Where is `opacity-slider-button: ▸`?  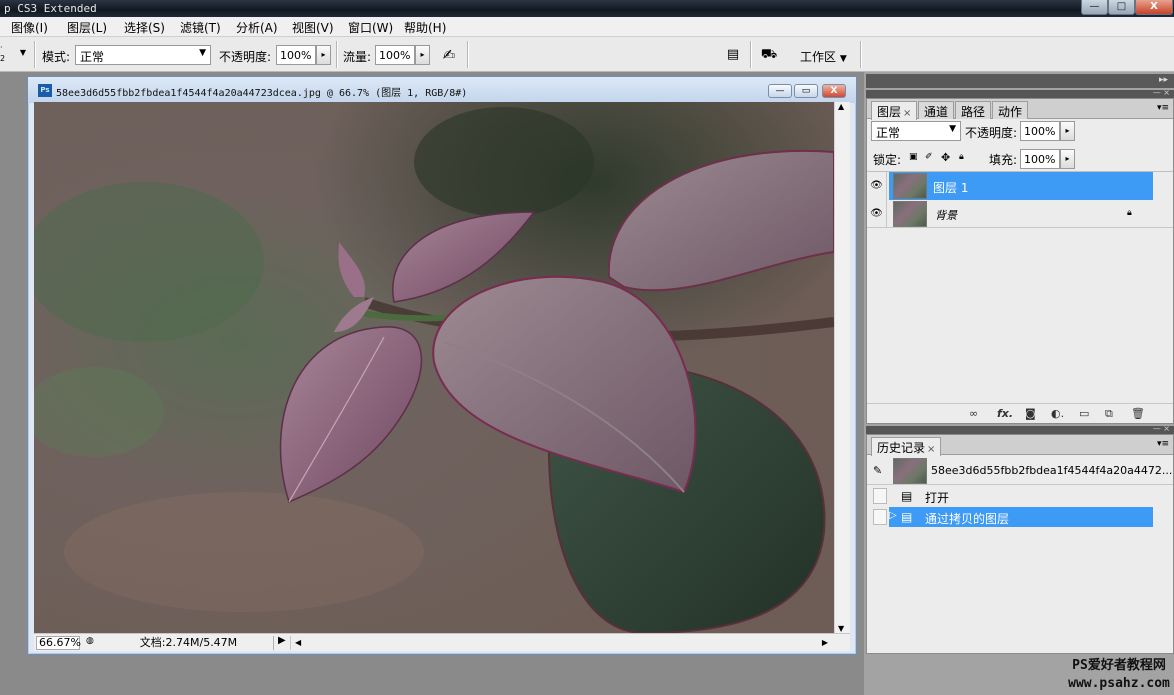
opacity-slider-button: ▸ is located at coordinates (323, 55).